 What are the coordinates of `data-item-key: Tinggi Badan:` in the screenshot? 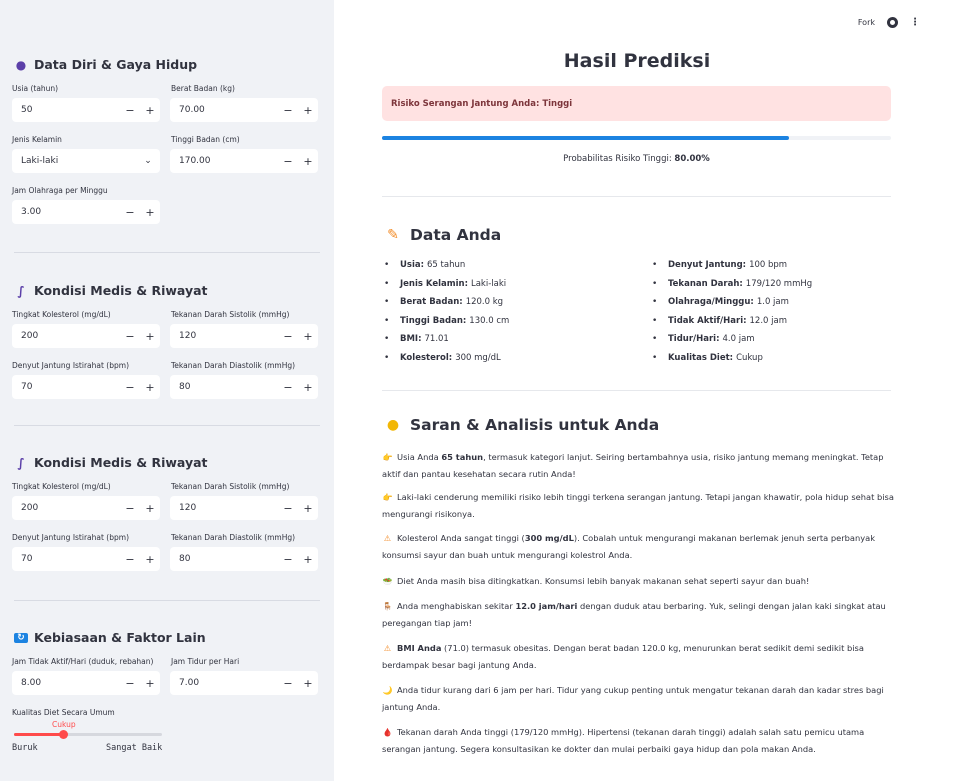 It's located at (433, 320).